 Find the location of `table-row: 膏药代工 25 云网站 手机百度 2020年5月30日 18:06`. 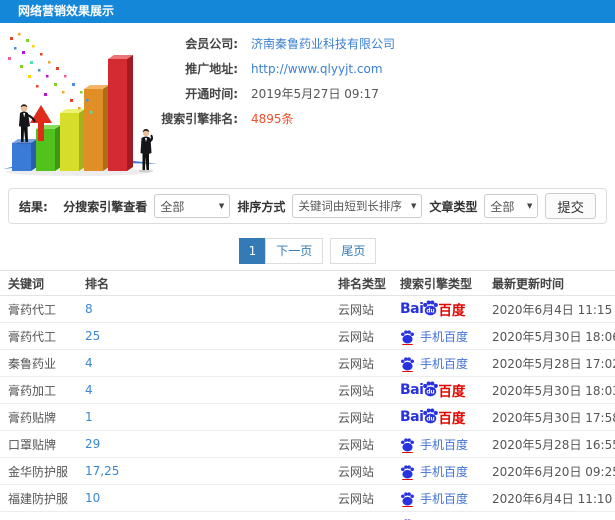

table-row: 膏药代工 25 云网站 手机百度 2020年5月30日 18:06 is located at coordinates (307, 336).